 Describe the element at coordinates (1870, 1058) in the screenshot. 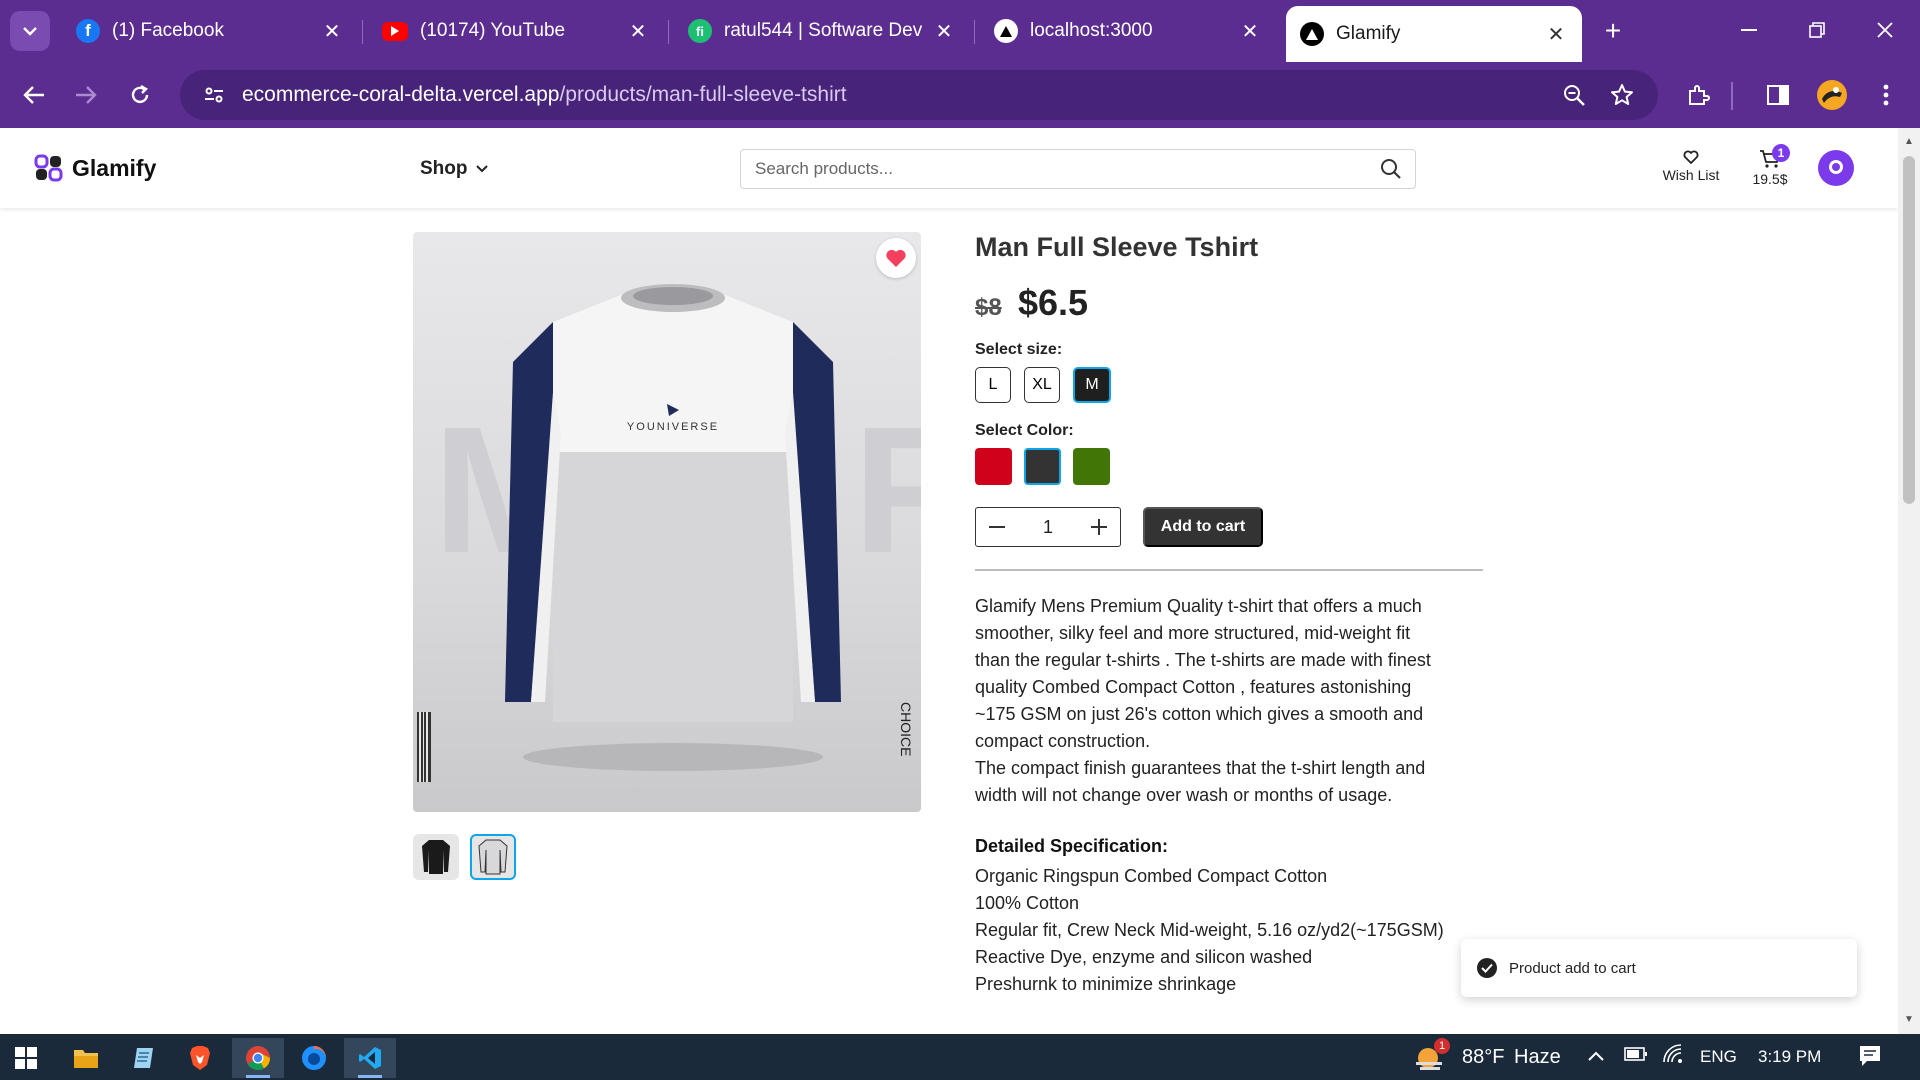

I see `notification-icon` at that location.